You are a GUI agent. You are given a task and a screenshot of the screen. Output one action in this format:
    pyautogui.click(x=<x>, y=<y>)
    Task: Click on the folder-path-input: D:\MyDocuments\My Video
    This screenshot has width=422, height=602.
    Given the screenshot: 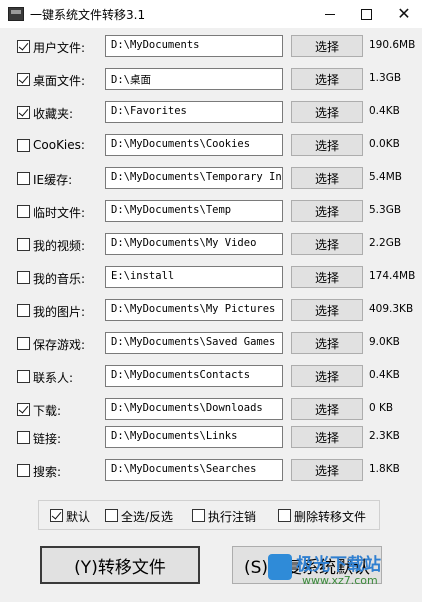 What is the action you would take?
    pyautogui.click(x=194, y=244)
    